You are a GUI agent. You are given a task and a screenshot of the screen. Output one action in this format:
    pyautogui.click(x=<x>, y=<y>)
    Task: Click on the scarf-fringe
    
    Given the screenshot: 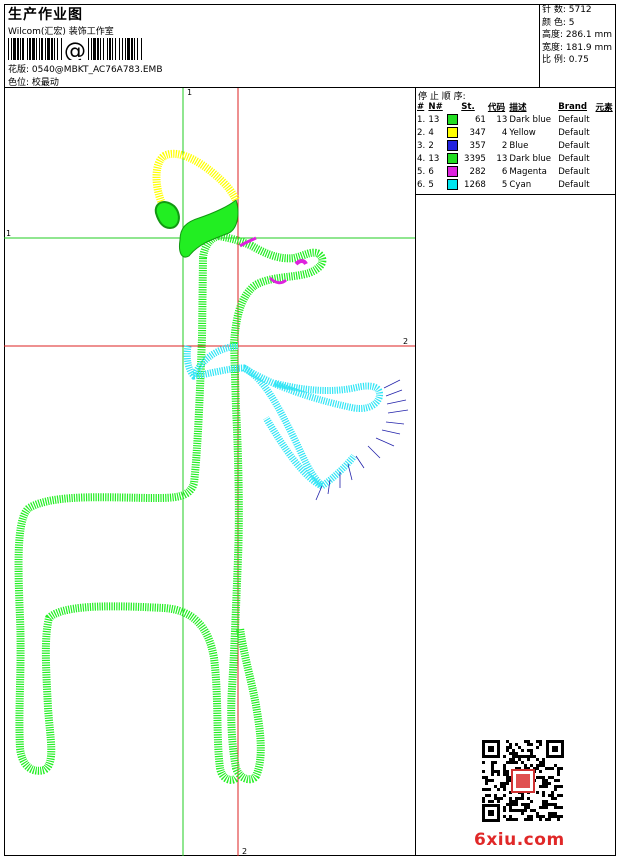 What is the action you would take?
    pyautogui.click(x=362, y=440)
    